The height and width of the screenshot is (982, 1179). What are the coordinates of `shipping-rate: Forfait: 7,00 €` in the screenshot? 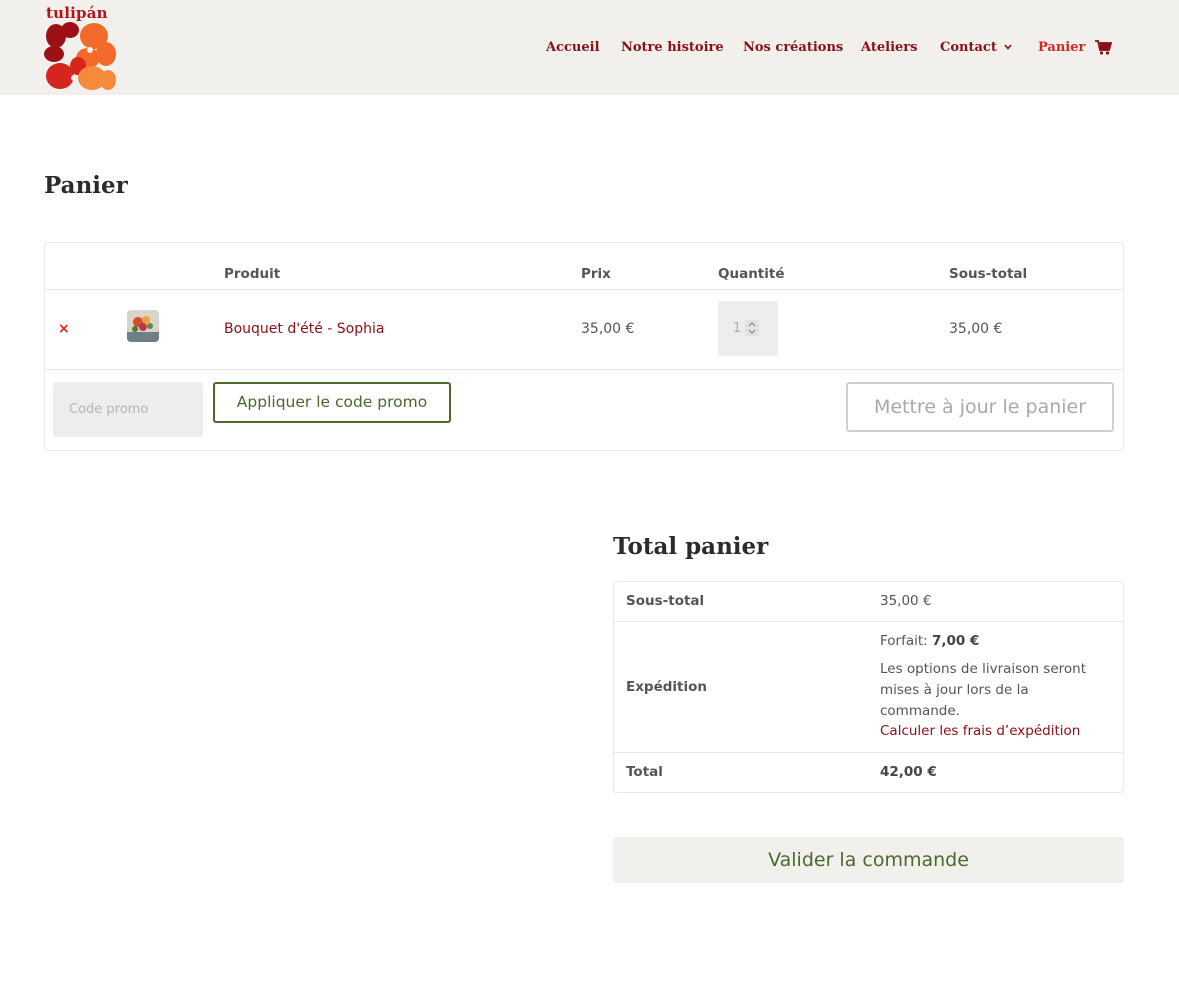 It's located at (929, 641).